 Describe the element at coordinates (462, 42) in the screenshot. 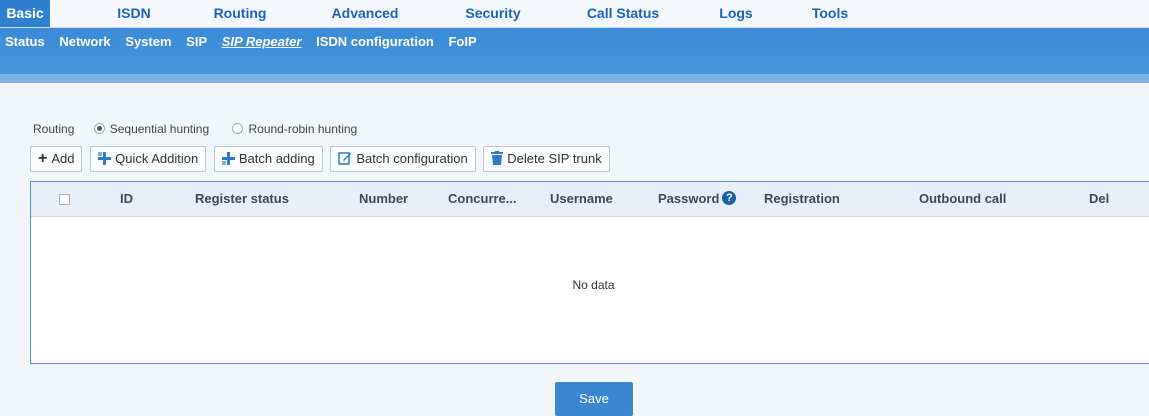

I see `subnav-foip: FoIP` at that location.